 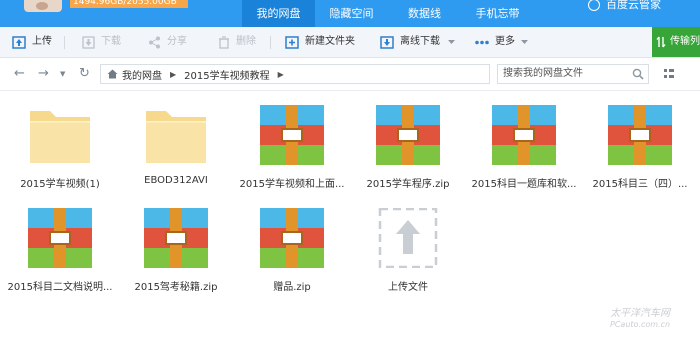 I want to click on download-icon, so click(x=88, y=42).